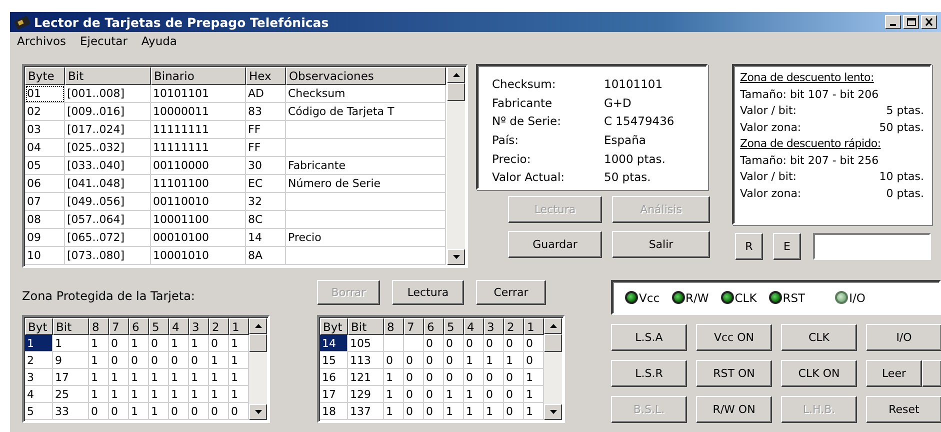  Describe the element at coordinates (905, 111) in the screenshot. I see `field-value: 5 ptas.` at that location.